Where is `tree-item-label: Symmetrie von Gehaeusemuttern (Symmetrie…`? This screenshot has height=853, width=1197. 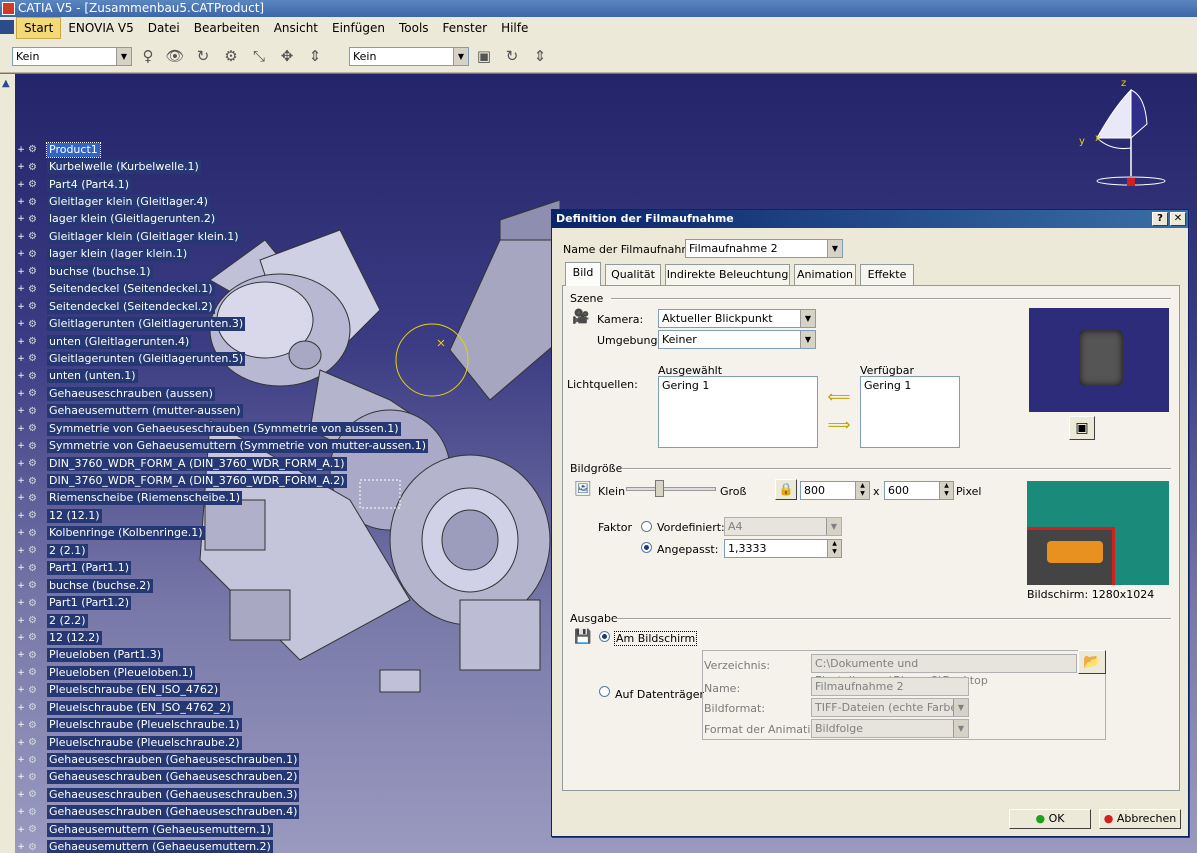
tree-item-label: Symmetrie von Gehaeusemuttern (Symmetrie… is located at coordinates (238, 446).